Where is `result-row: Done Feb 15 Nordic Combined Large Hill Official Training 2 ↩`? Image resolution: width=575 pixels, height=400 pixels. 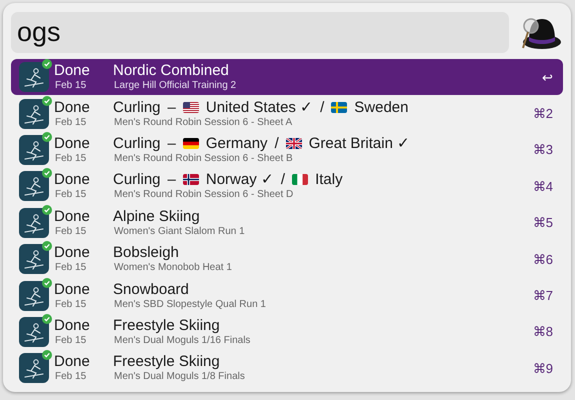
result-row: Done Feb 15 Nordic Combined Large Hill Official Training 2 ↩ is located at coordinates (287, 77).